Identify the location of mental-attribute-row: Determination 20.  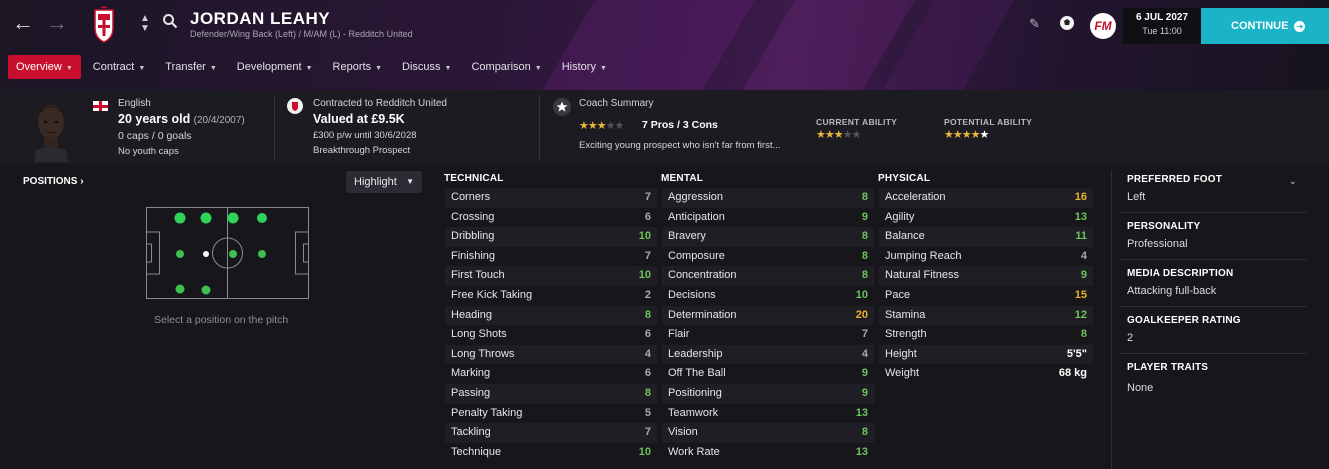
(768, 315).